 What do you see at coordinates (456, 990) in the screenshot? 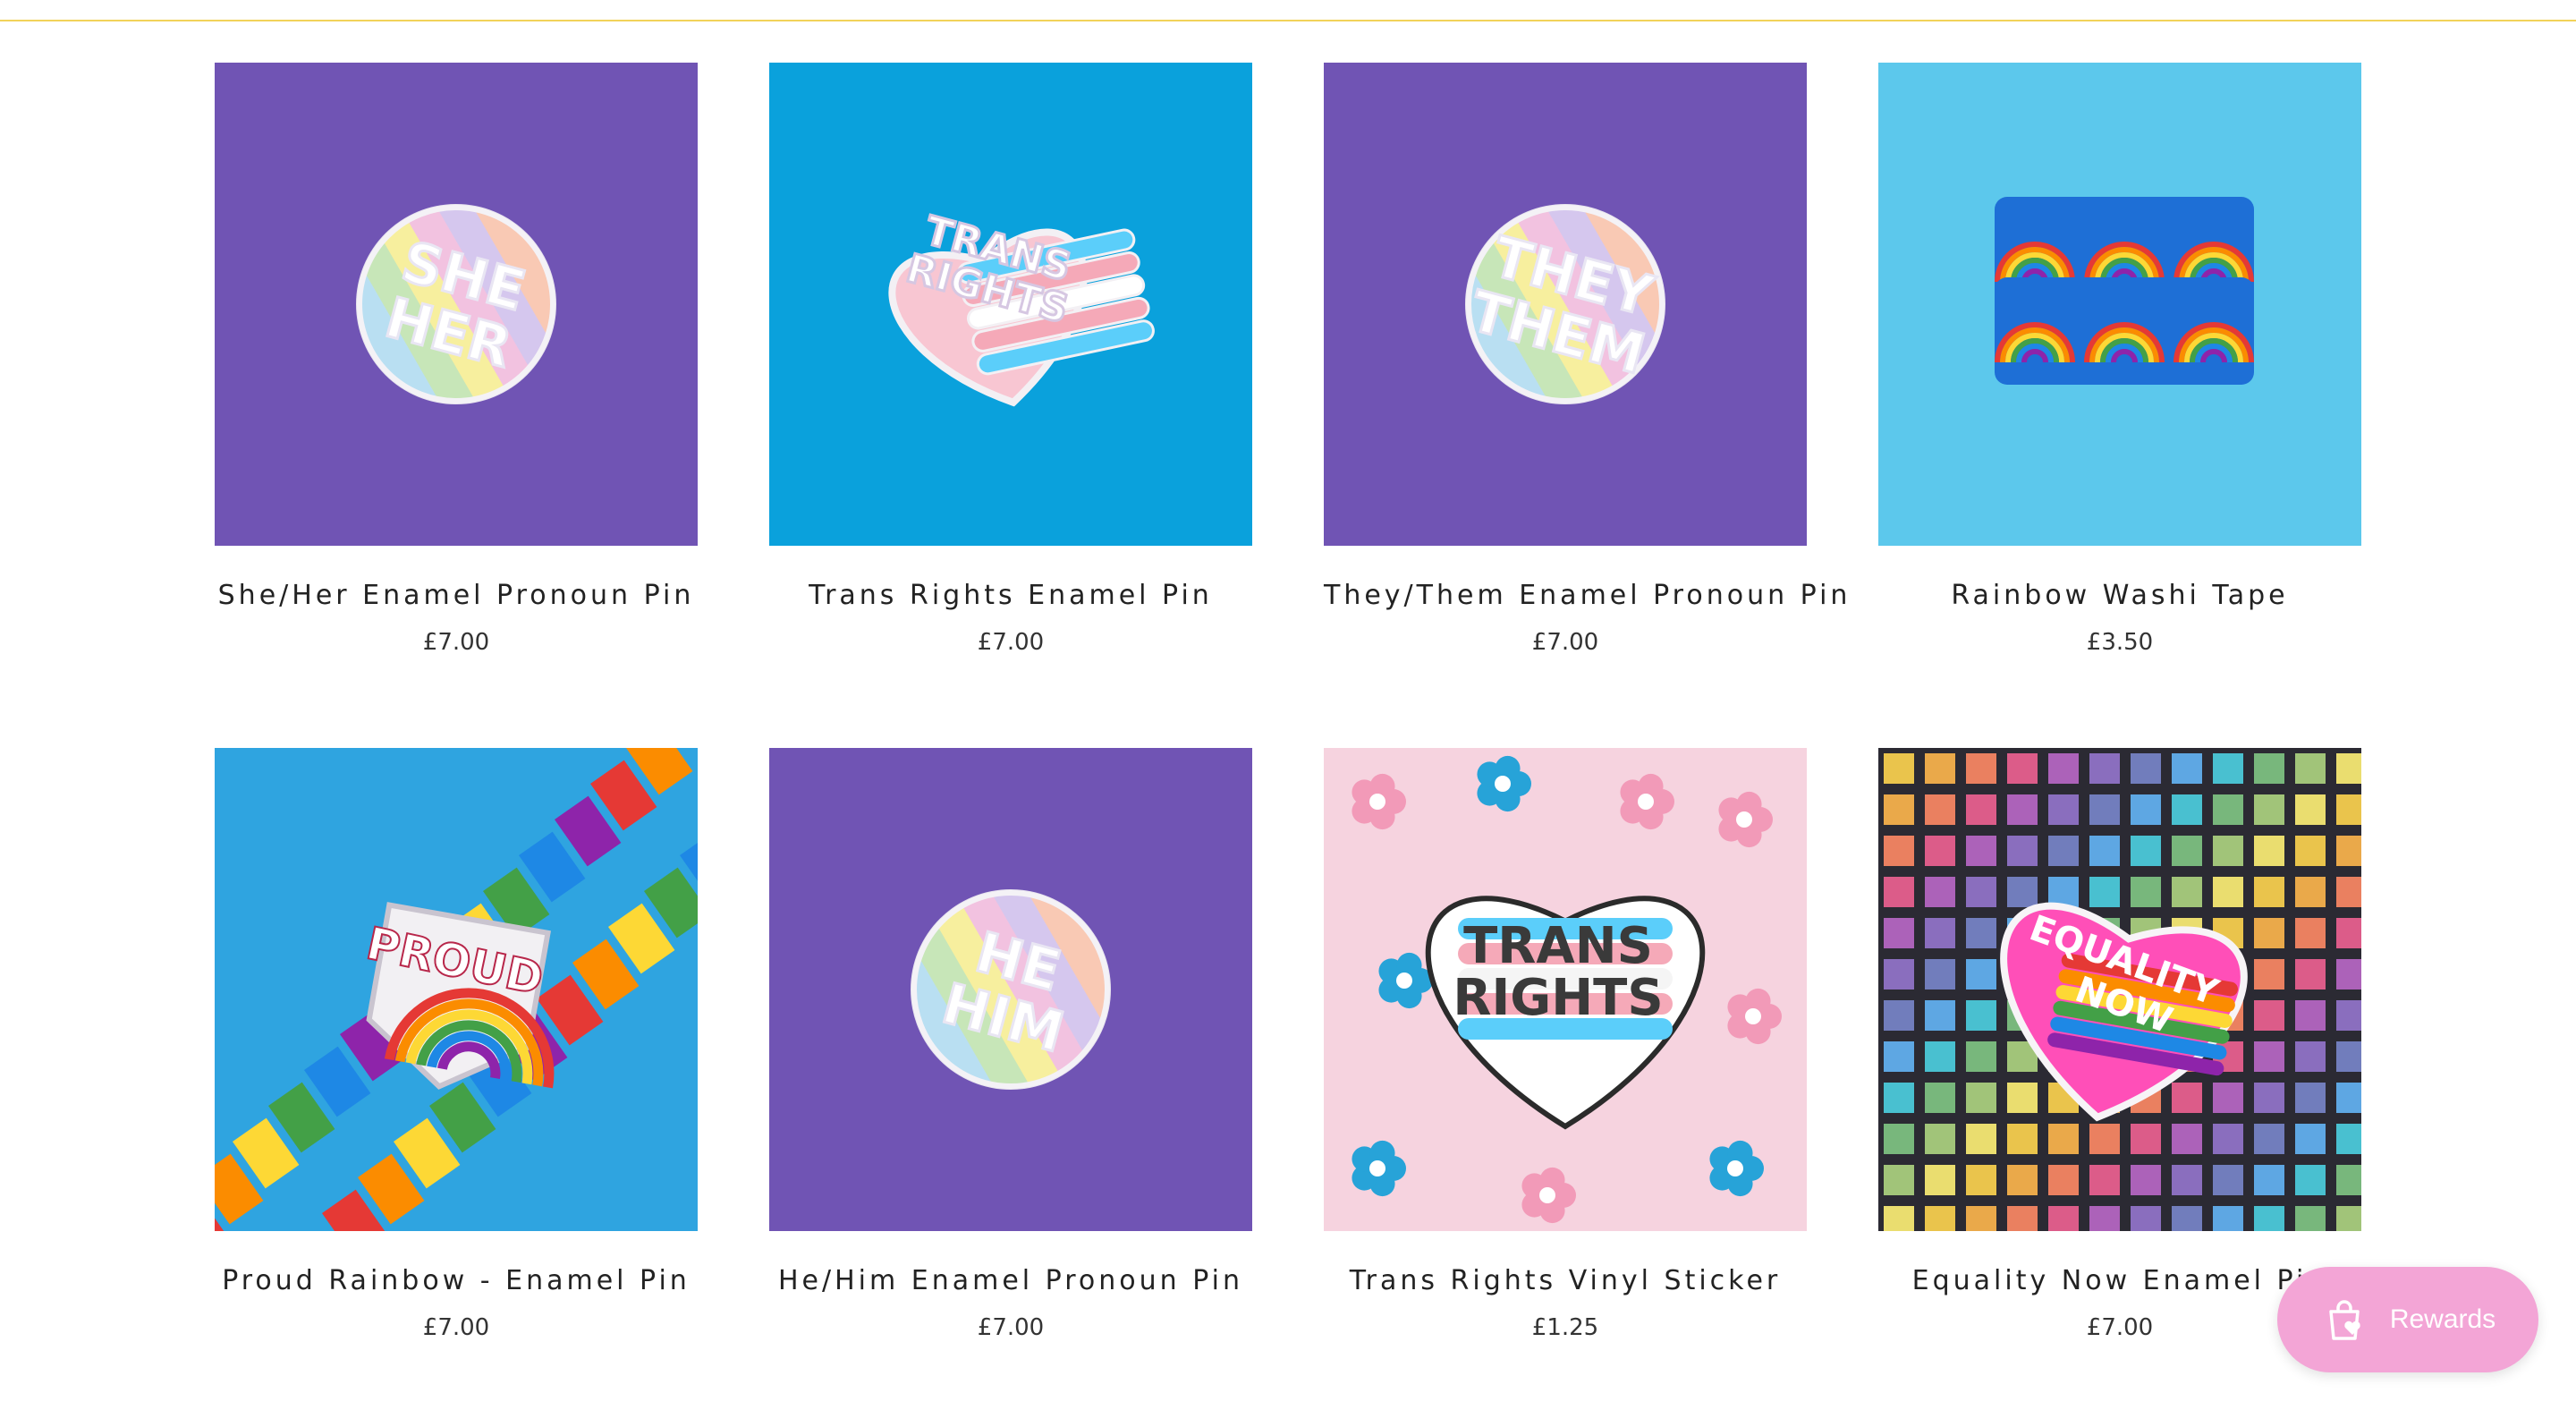
I see `product-image: PROUD` at bounding box center [456, 990].